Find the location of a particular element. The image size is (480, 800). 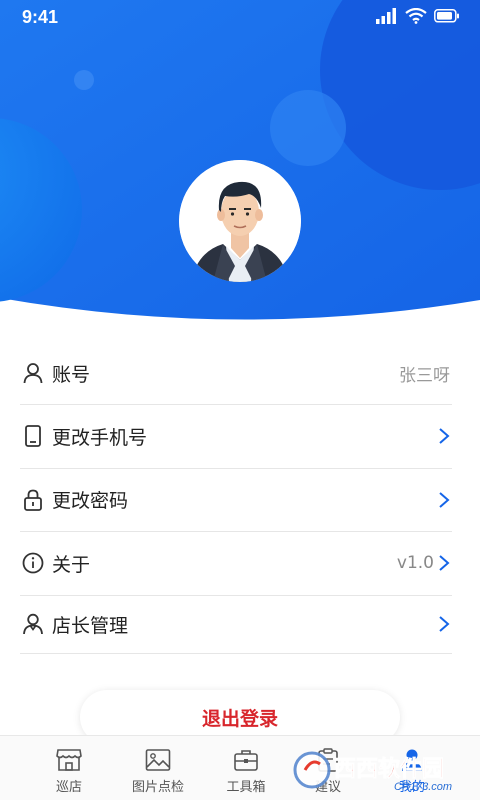

menu-item-account: 账号 张三呀 is located at coordinates (236, 373).